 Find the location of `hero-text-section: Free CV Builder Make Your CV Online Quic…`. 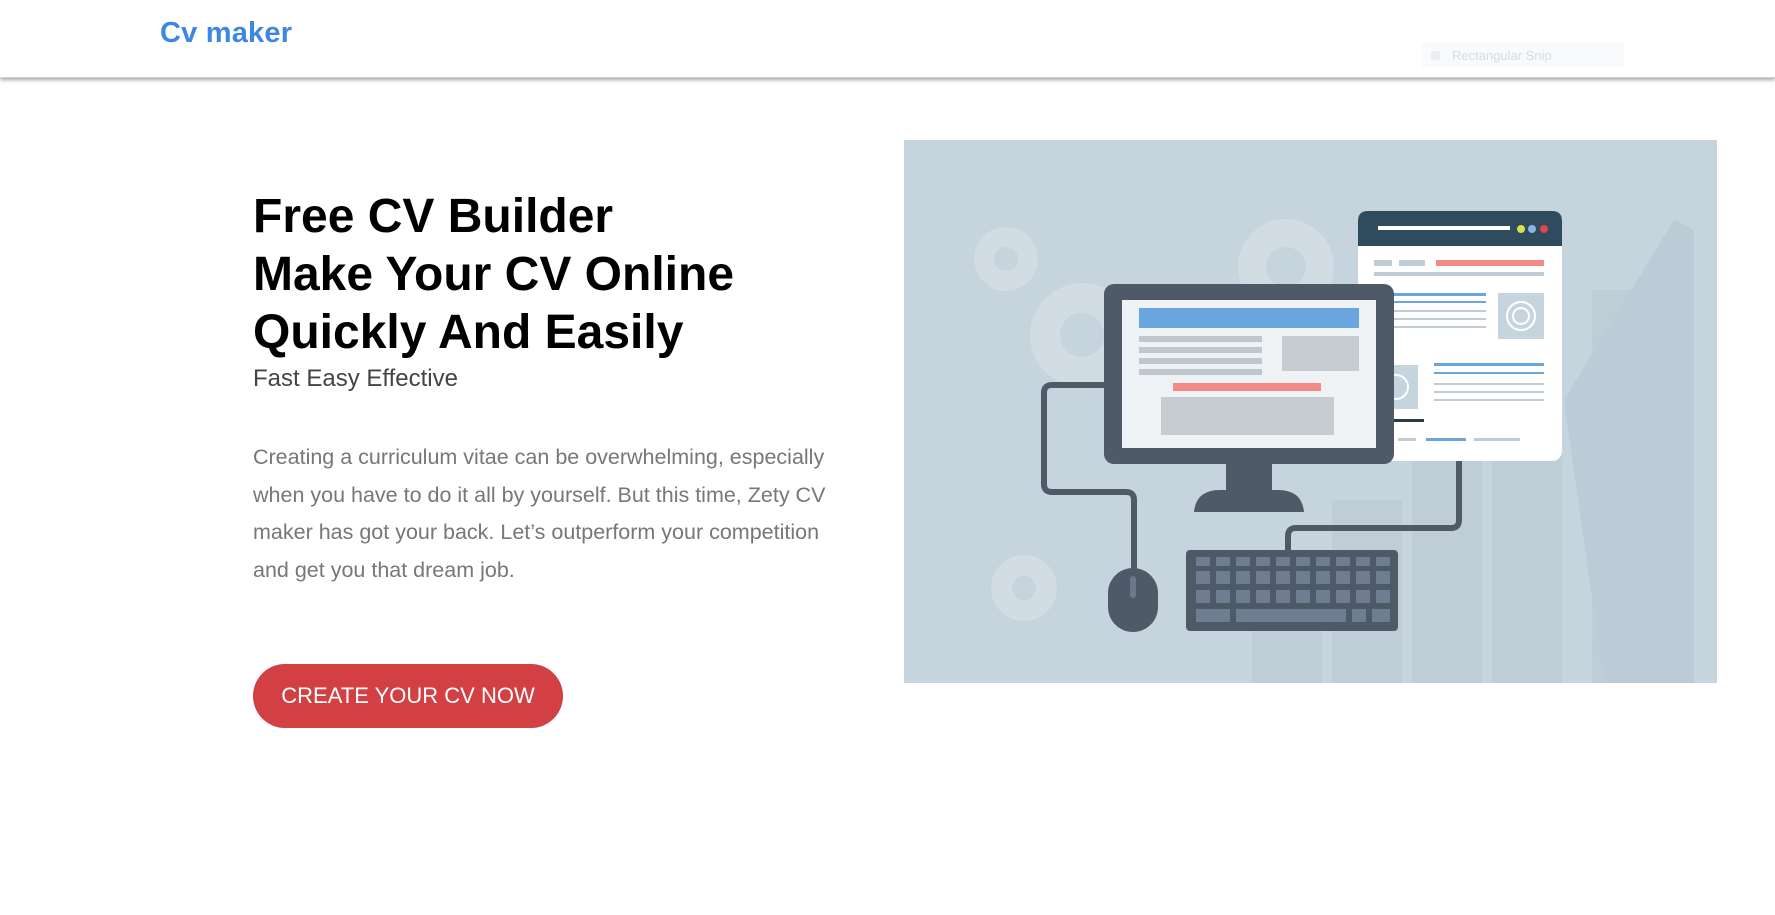

hero-text-section: Free CV Builder Make Your CV Online Quic… is located at coordinates (553, 388).